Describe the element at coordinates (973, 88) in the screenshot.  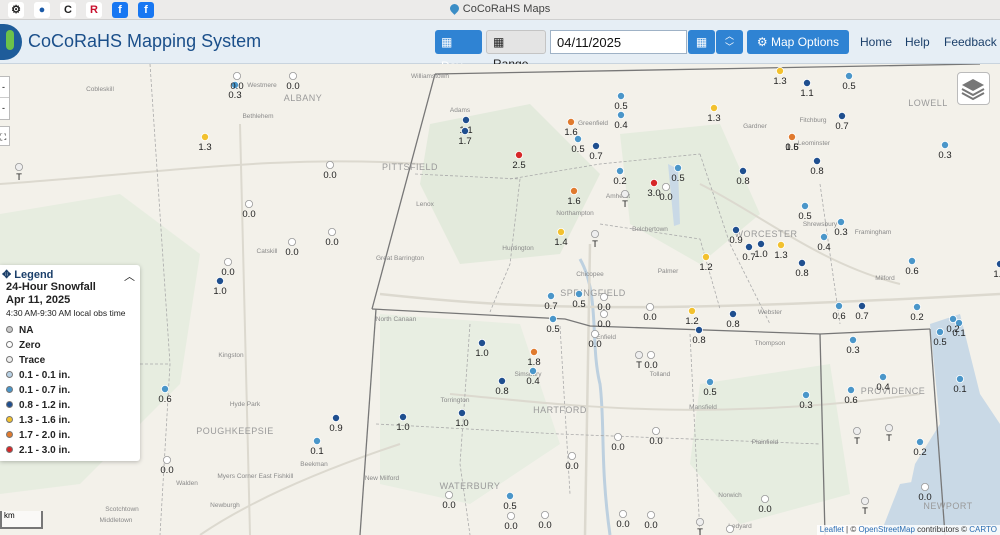
I see `layers-button` at that location.